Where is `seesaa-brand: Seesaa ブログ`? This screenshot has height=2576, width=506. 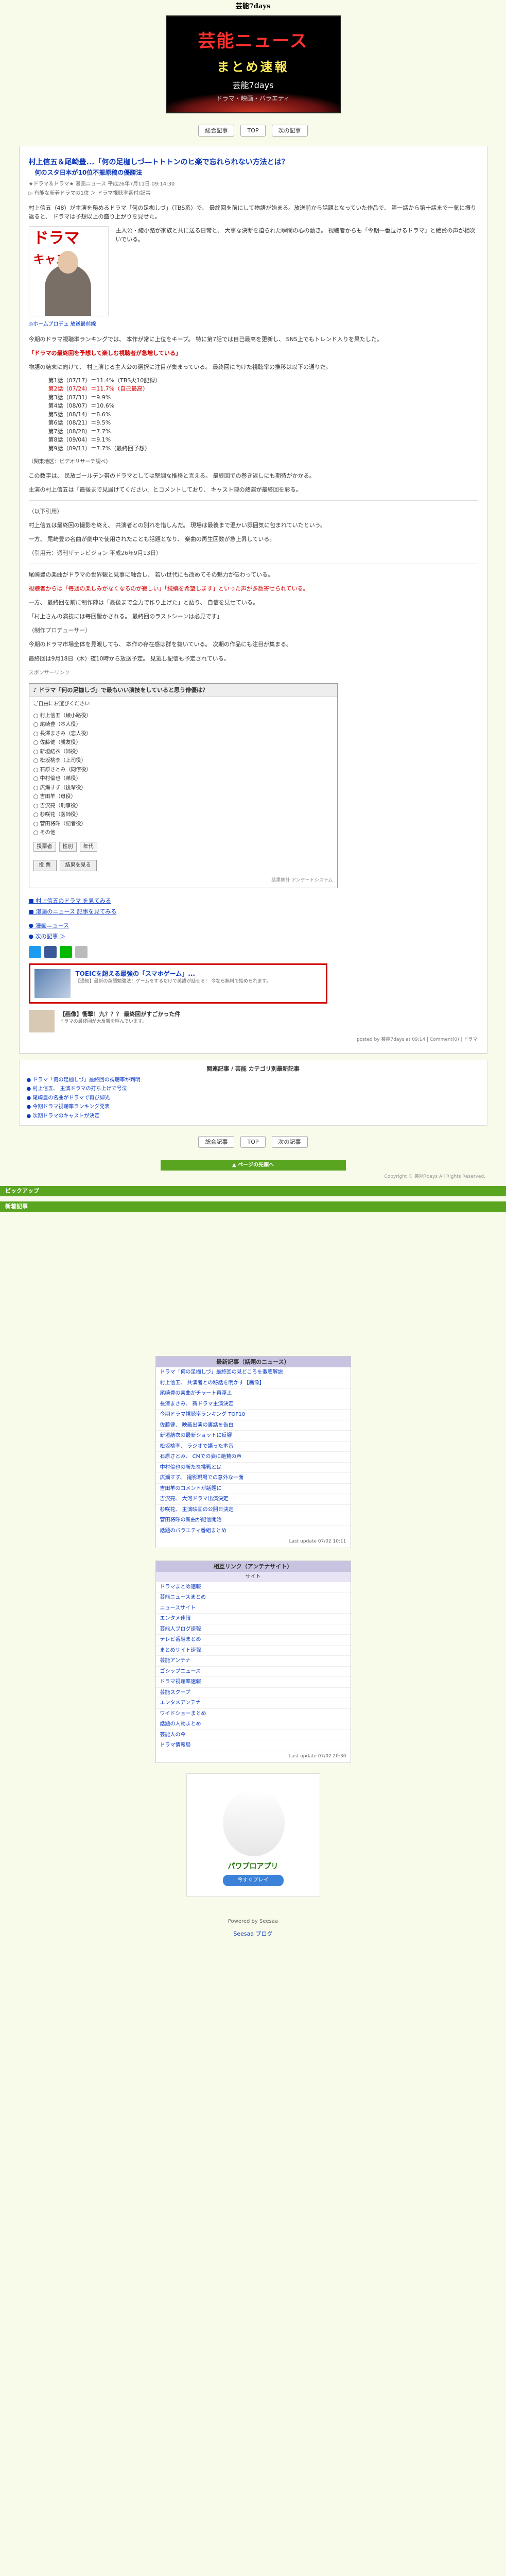 seesaa-brand: Seesaa ブログ is located at coordinates (253, 1944).